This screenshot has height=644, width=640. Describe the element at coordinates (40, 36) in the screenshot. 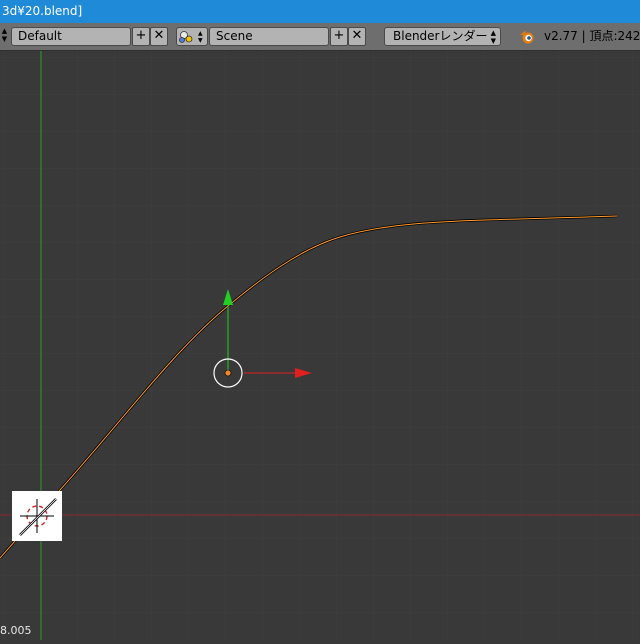

I see `screen-layout-name: Default` at that location.